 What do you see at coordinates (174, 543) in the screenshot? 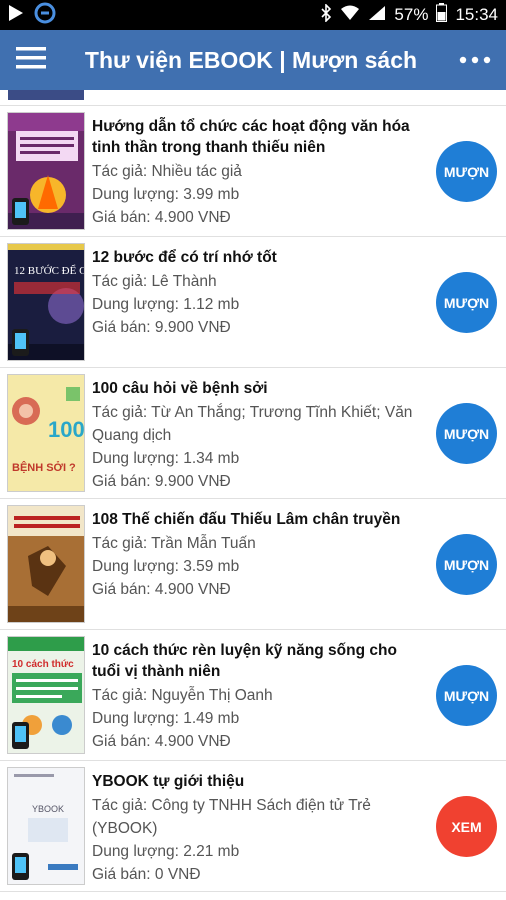
I see `book-author: Tác giả: Trần Mẫn Tuấn` at bounding box center [174, 543].